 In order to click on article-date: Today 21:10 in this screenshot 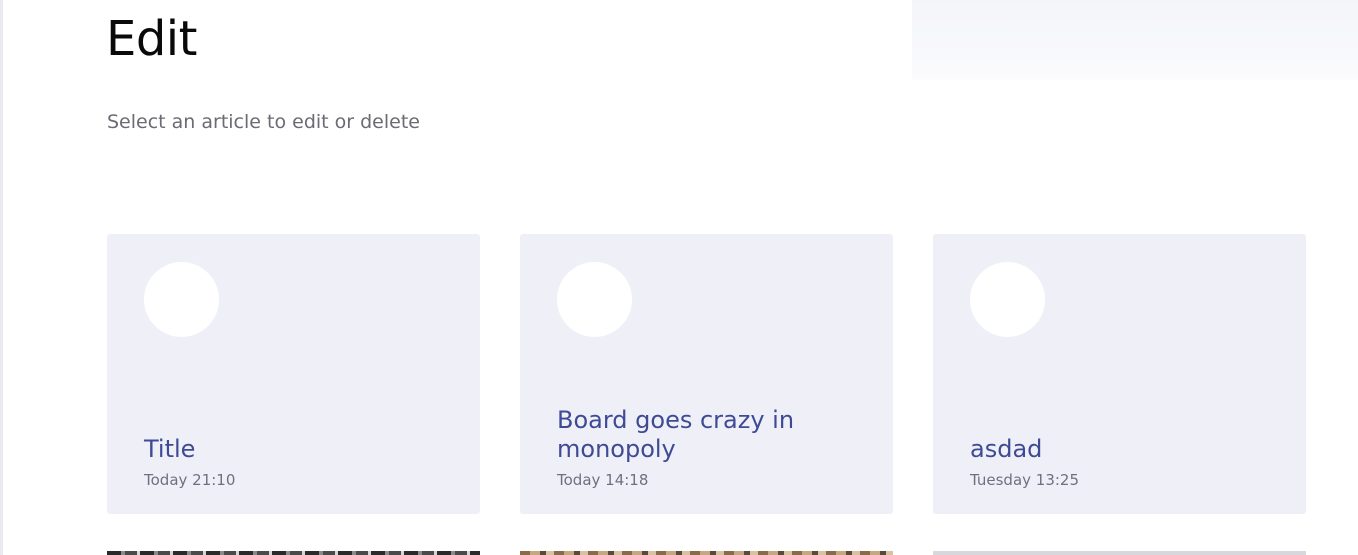, I will do `click(190, 480)`.